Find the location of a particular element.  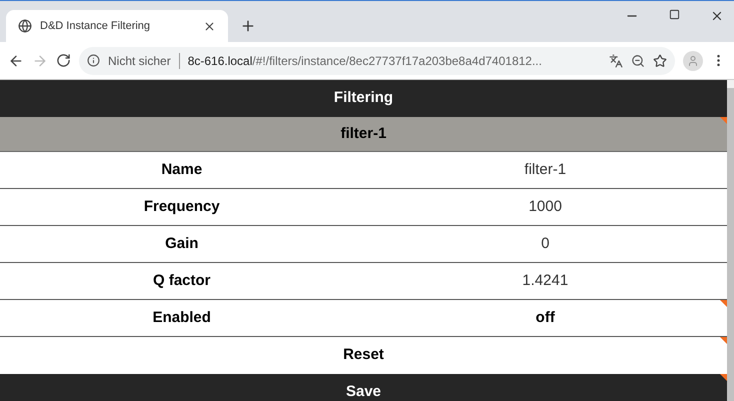

close-icon is located at coordinates (209, 26).